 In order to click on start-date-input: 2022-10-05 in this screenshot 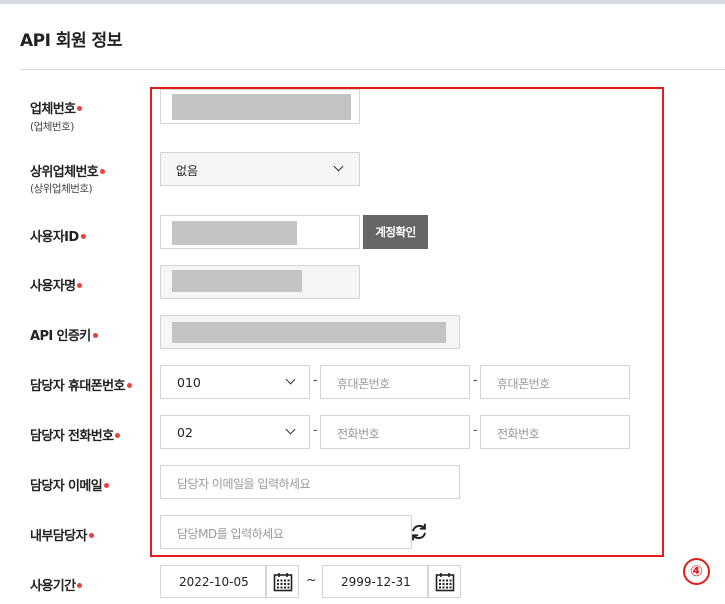, I will do `click(213, 581)`.